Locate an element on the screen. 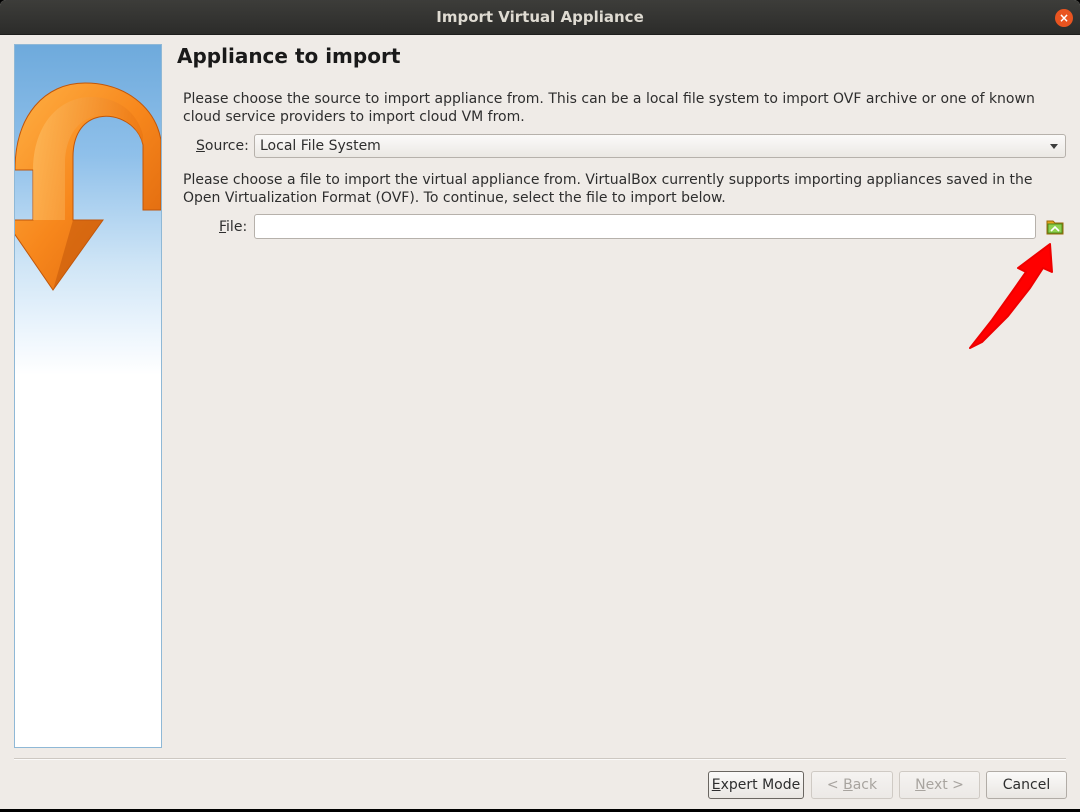  close-button: × is located at coordinates (1064, 18).